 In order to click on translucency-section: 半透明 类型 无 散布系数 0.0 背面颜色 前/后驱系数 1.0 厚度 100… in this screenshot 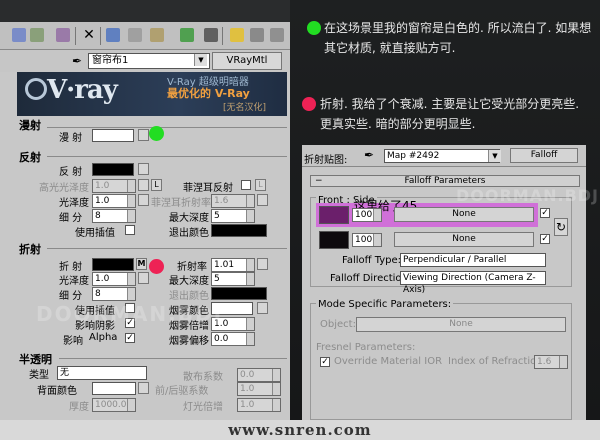, I will do `click(152, 384)`.